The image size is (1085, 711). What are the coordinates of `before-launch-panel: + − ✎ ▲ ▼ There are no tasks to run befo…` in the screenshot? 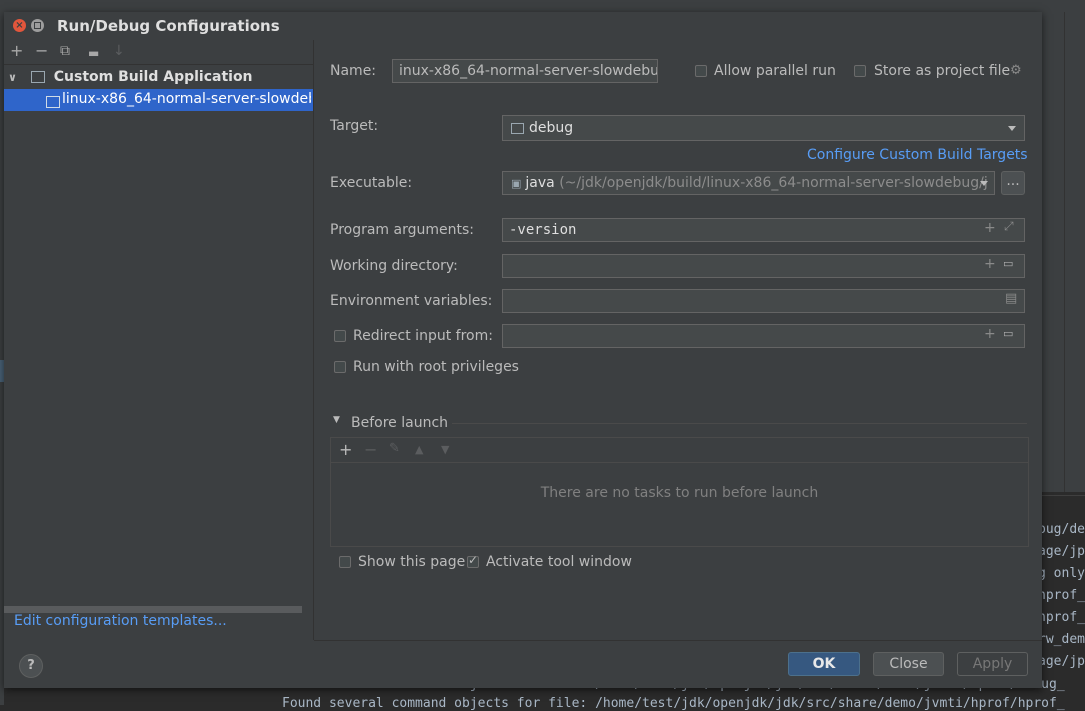 It's located at (679, 492).